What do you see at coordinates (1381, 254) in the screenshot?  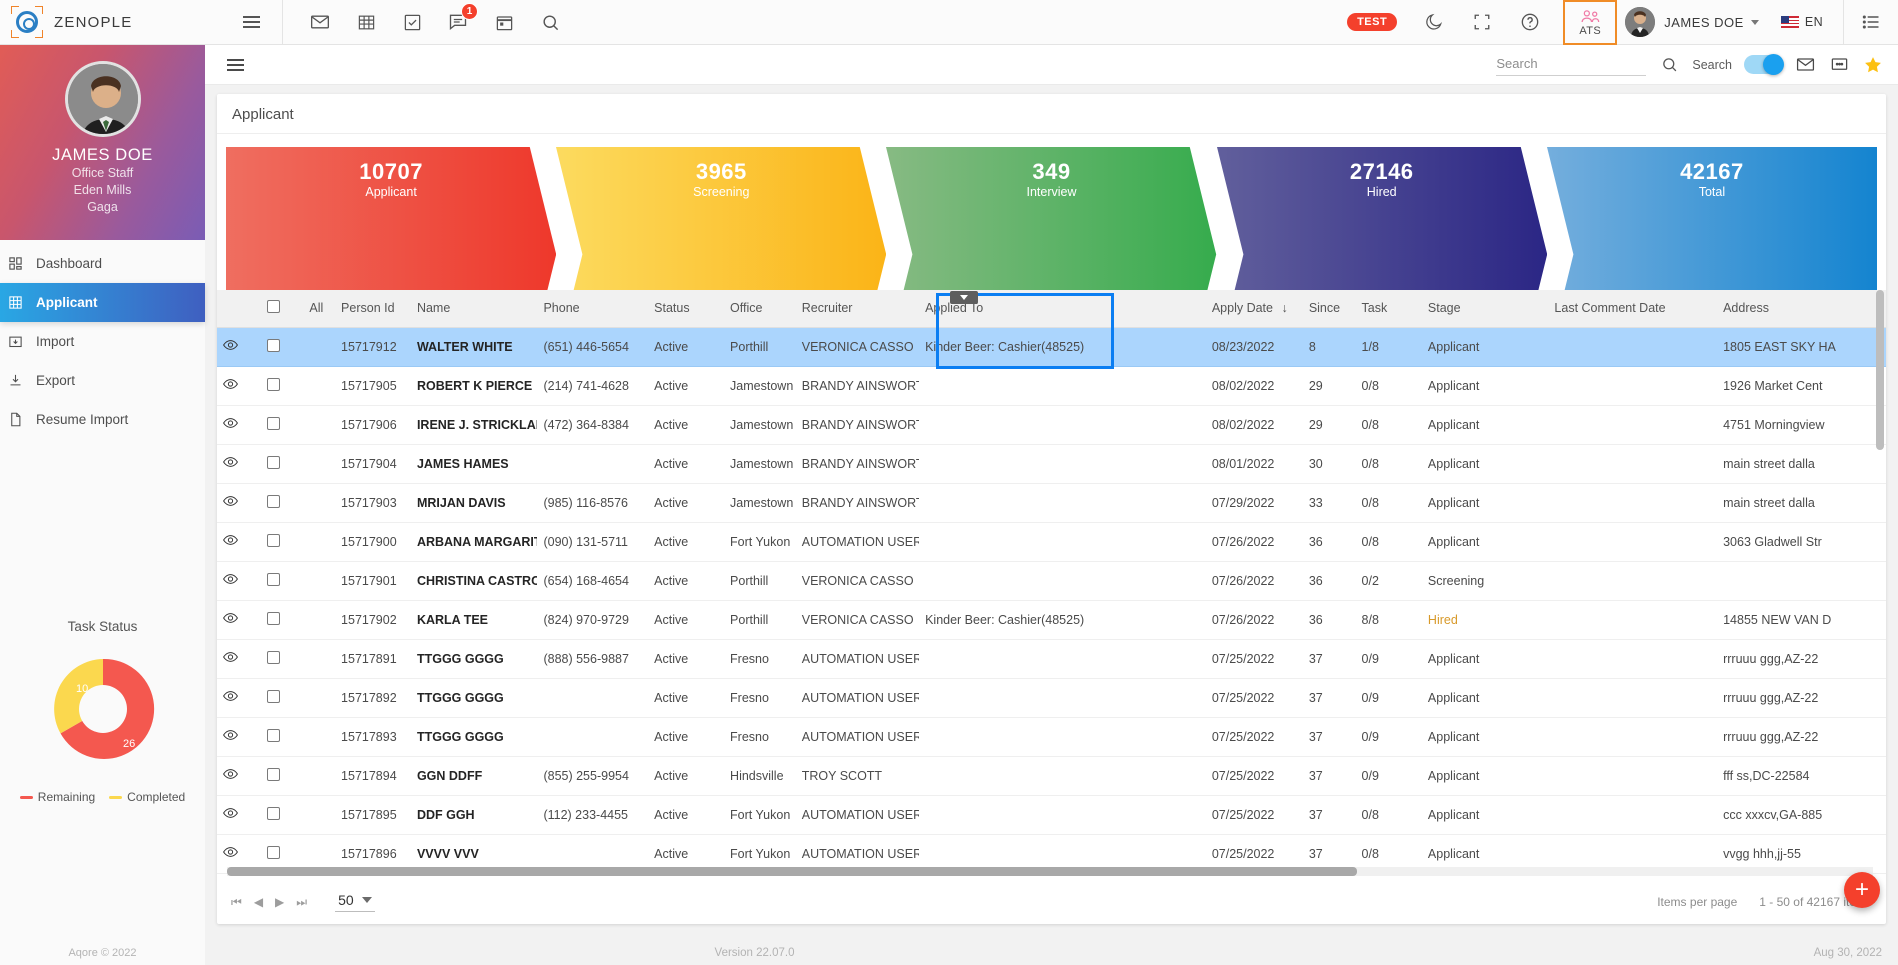 I see `funnel-segment-hired: 27146 Hired` at bounding box center [1381, 254].